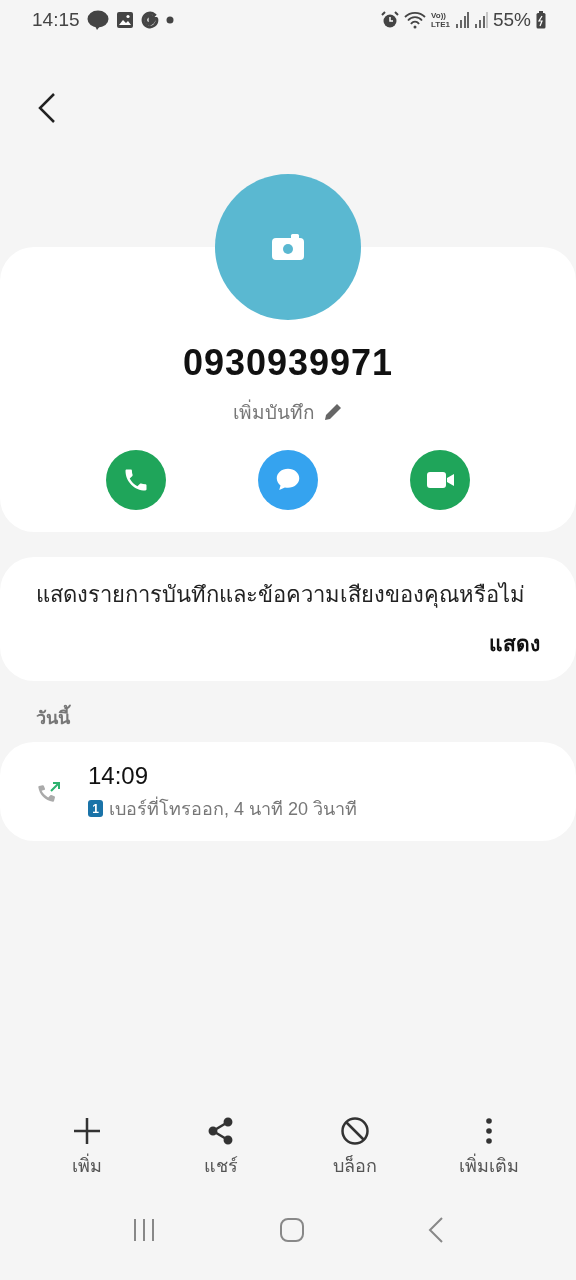  I want to click on section-label: วันนี้, so click(288, 711).